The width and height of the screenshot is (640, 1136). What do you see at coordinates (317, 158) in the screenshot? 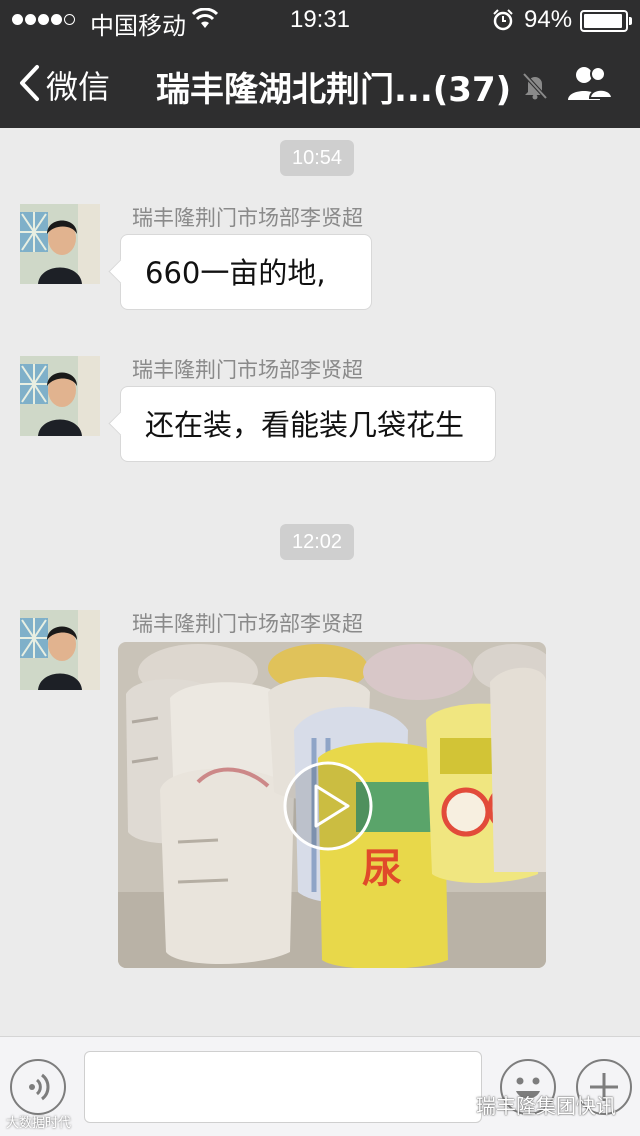
I see `timestamp: 10:54` at bounding box center [317, 158].